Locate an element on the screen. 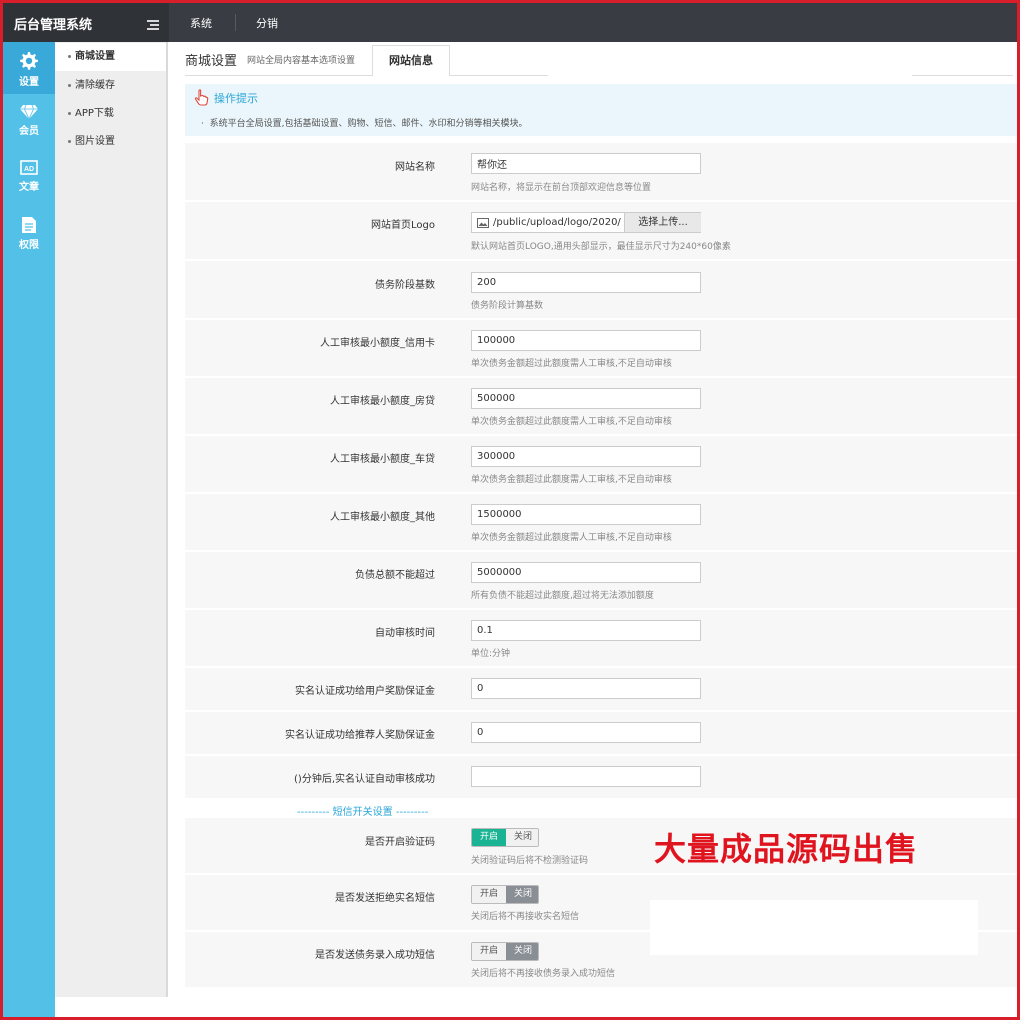  iconbar-item-articles: AD 文章 is located at coordinates (29, 182).